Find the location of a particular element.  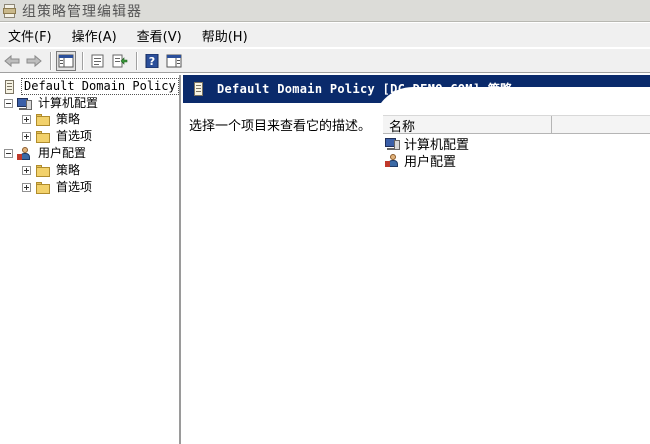

show-action-pane-icon is located at coordinates (174, 60).